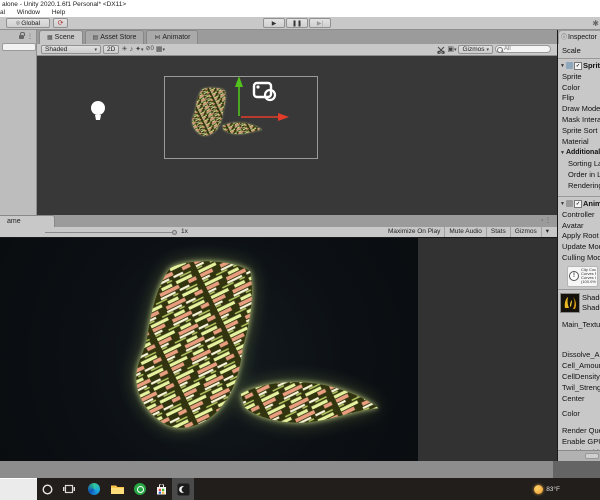 The height and width of the screenshot is (500, 600). Describe the element at coordinates (414, 232) in the screenshot. I see `maximize-on-play-button: Maximize On Play` at that location.